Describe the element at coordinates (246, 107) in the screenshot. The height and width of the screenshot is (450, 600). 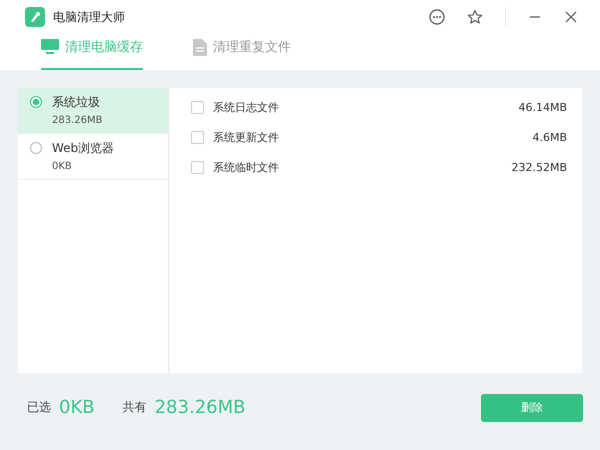
I see `file-name: 系统日志文件` at that location.